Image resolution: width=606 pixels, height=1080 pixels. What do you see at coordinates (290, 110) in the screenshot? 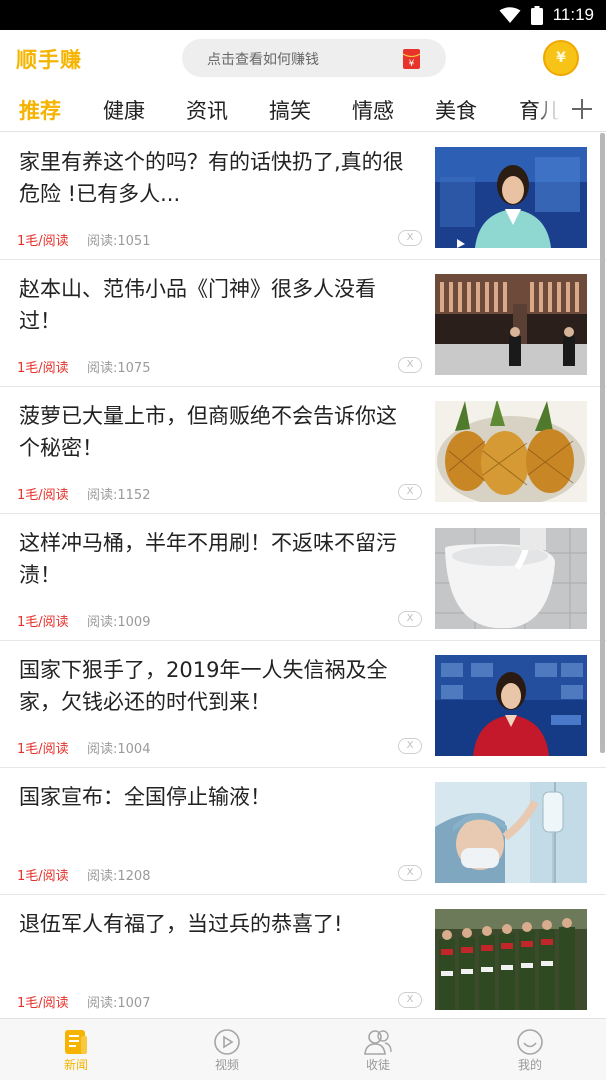
I see `tab-funny: 搞笑` at bounding box center [290, 110].